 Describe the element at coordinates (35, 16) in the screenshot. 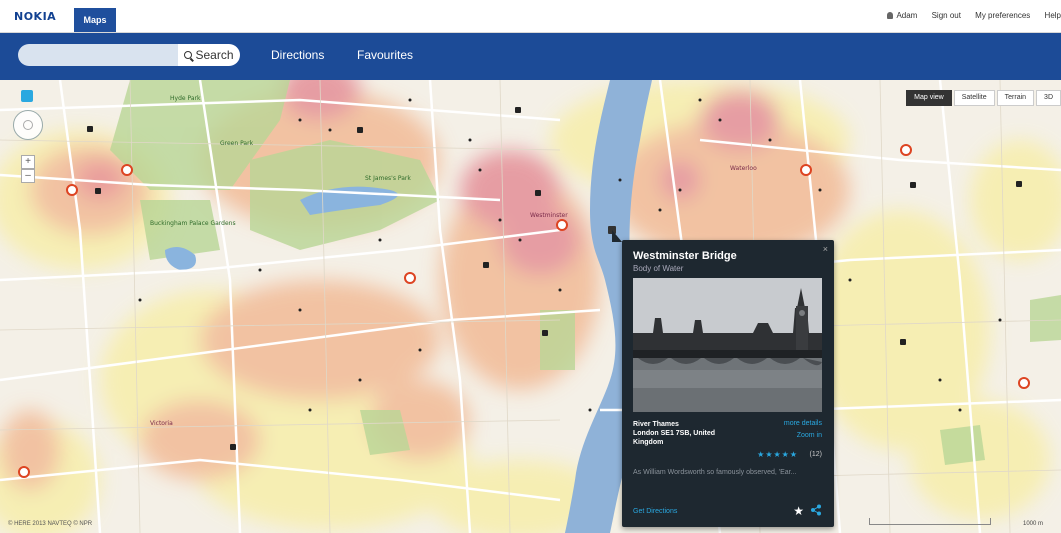

I see `nokia-logo: NOKIA` at that location.